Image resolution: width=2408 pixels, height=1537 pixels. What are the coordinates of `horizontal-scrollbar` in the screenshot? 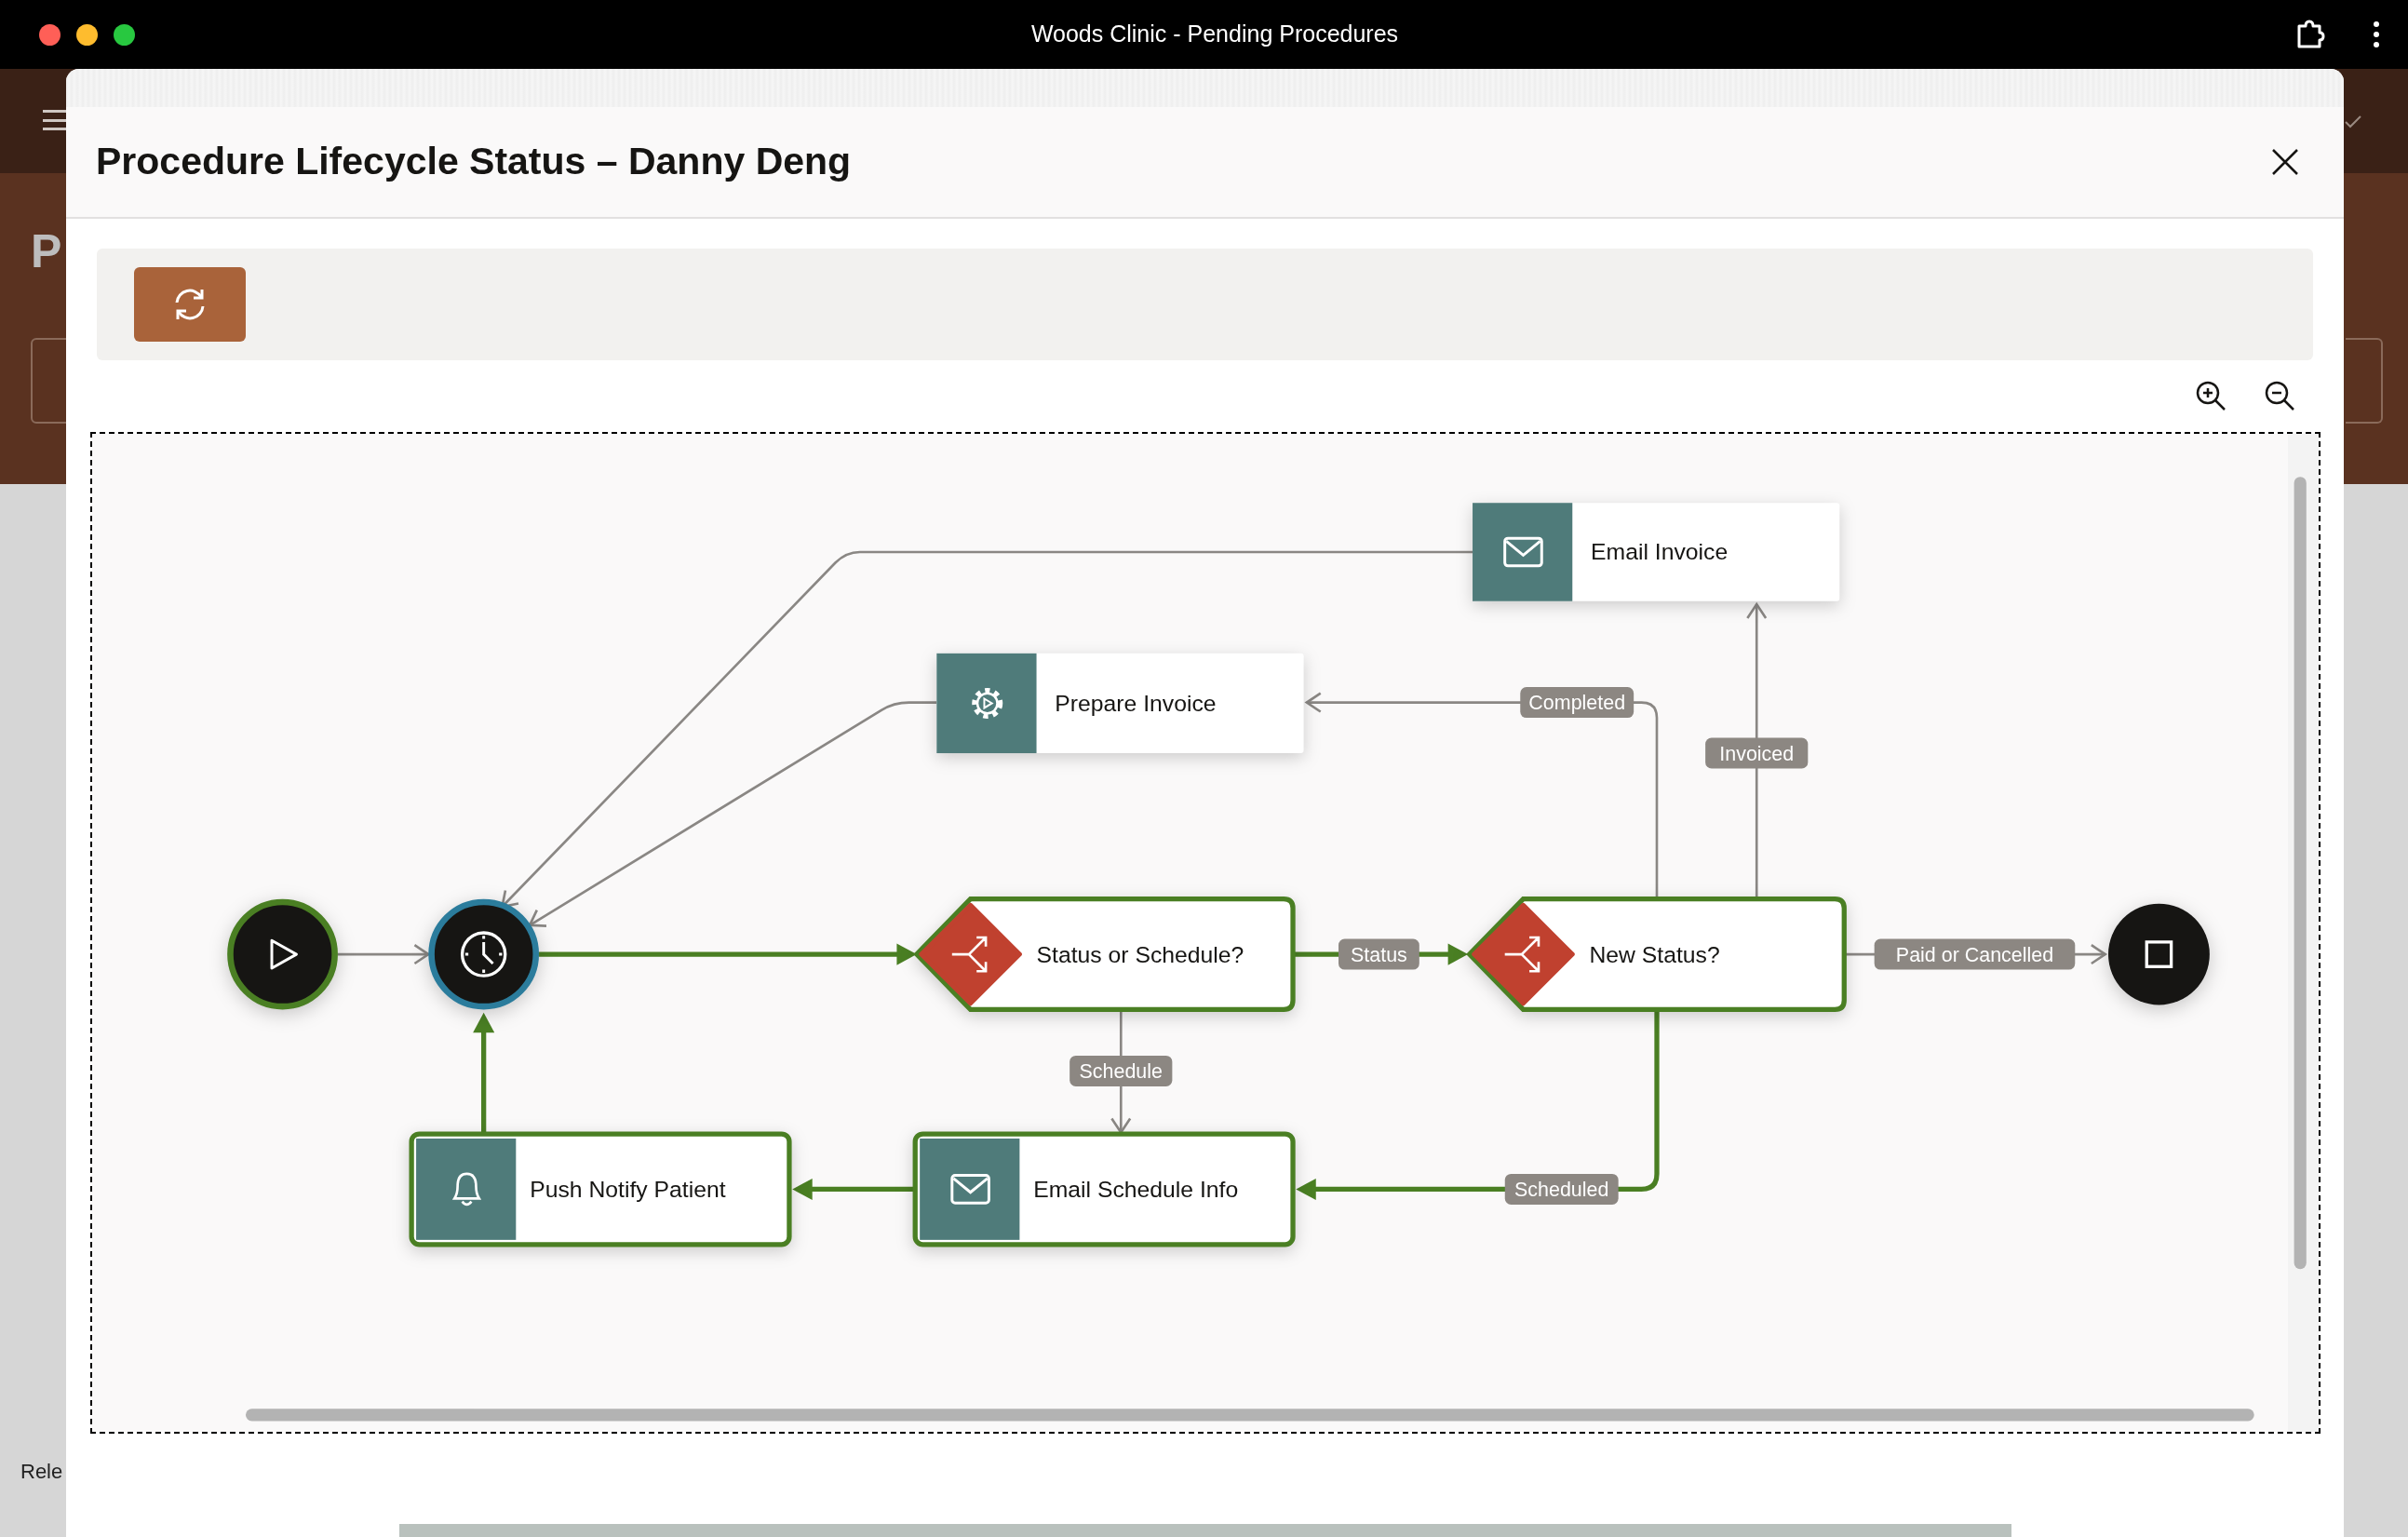 It's located at (1249, 1415).